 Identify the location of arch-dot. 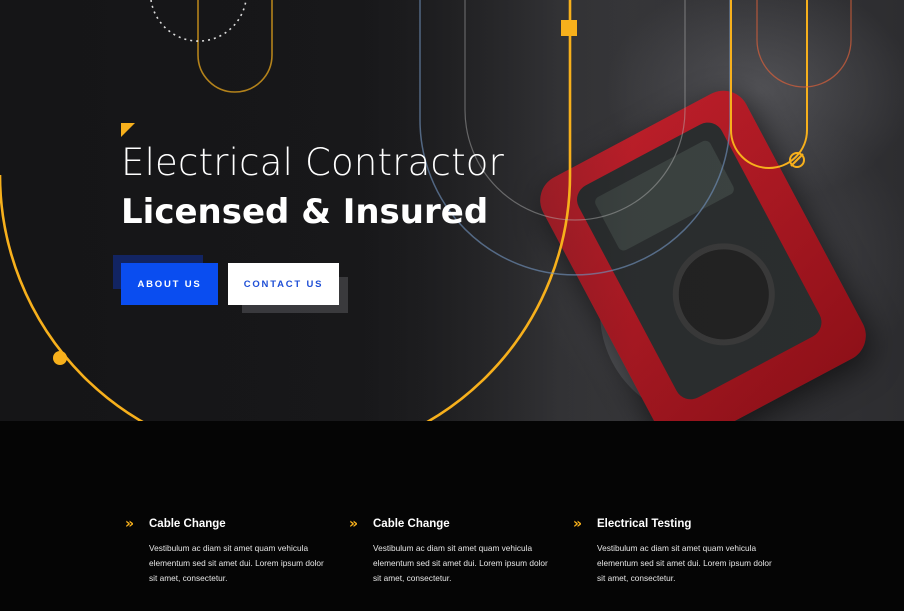
(60, 358).